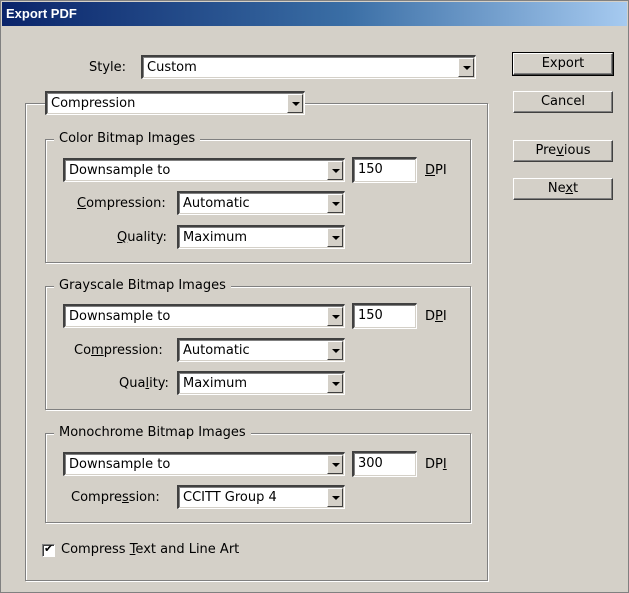  I want to click on gray-sampling-value: Downsample to, so click(120, 316).